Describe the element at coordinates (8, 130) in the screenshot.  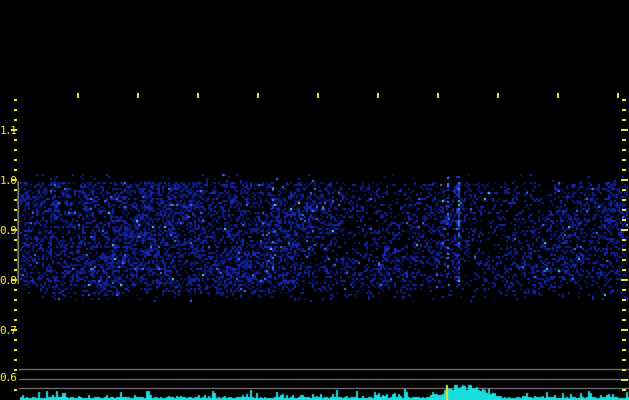
I see `y-tick-label: 1.1` at that location.